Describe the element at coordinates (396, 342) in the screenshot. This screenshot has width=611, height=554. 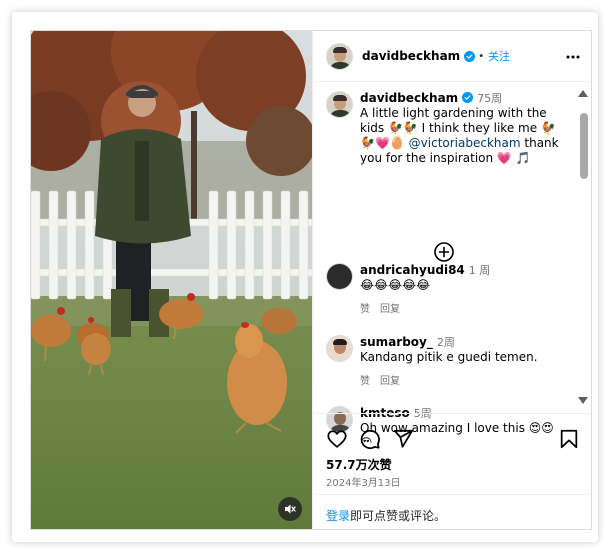
I see `comment-username: sumarboy_` at that location.